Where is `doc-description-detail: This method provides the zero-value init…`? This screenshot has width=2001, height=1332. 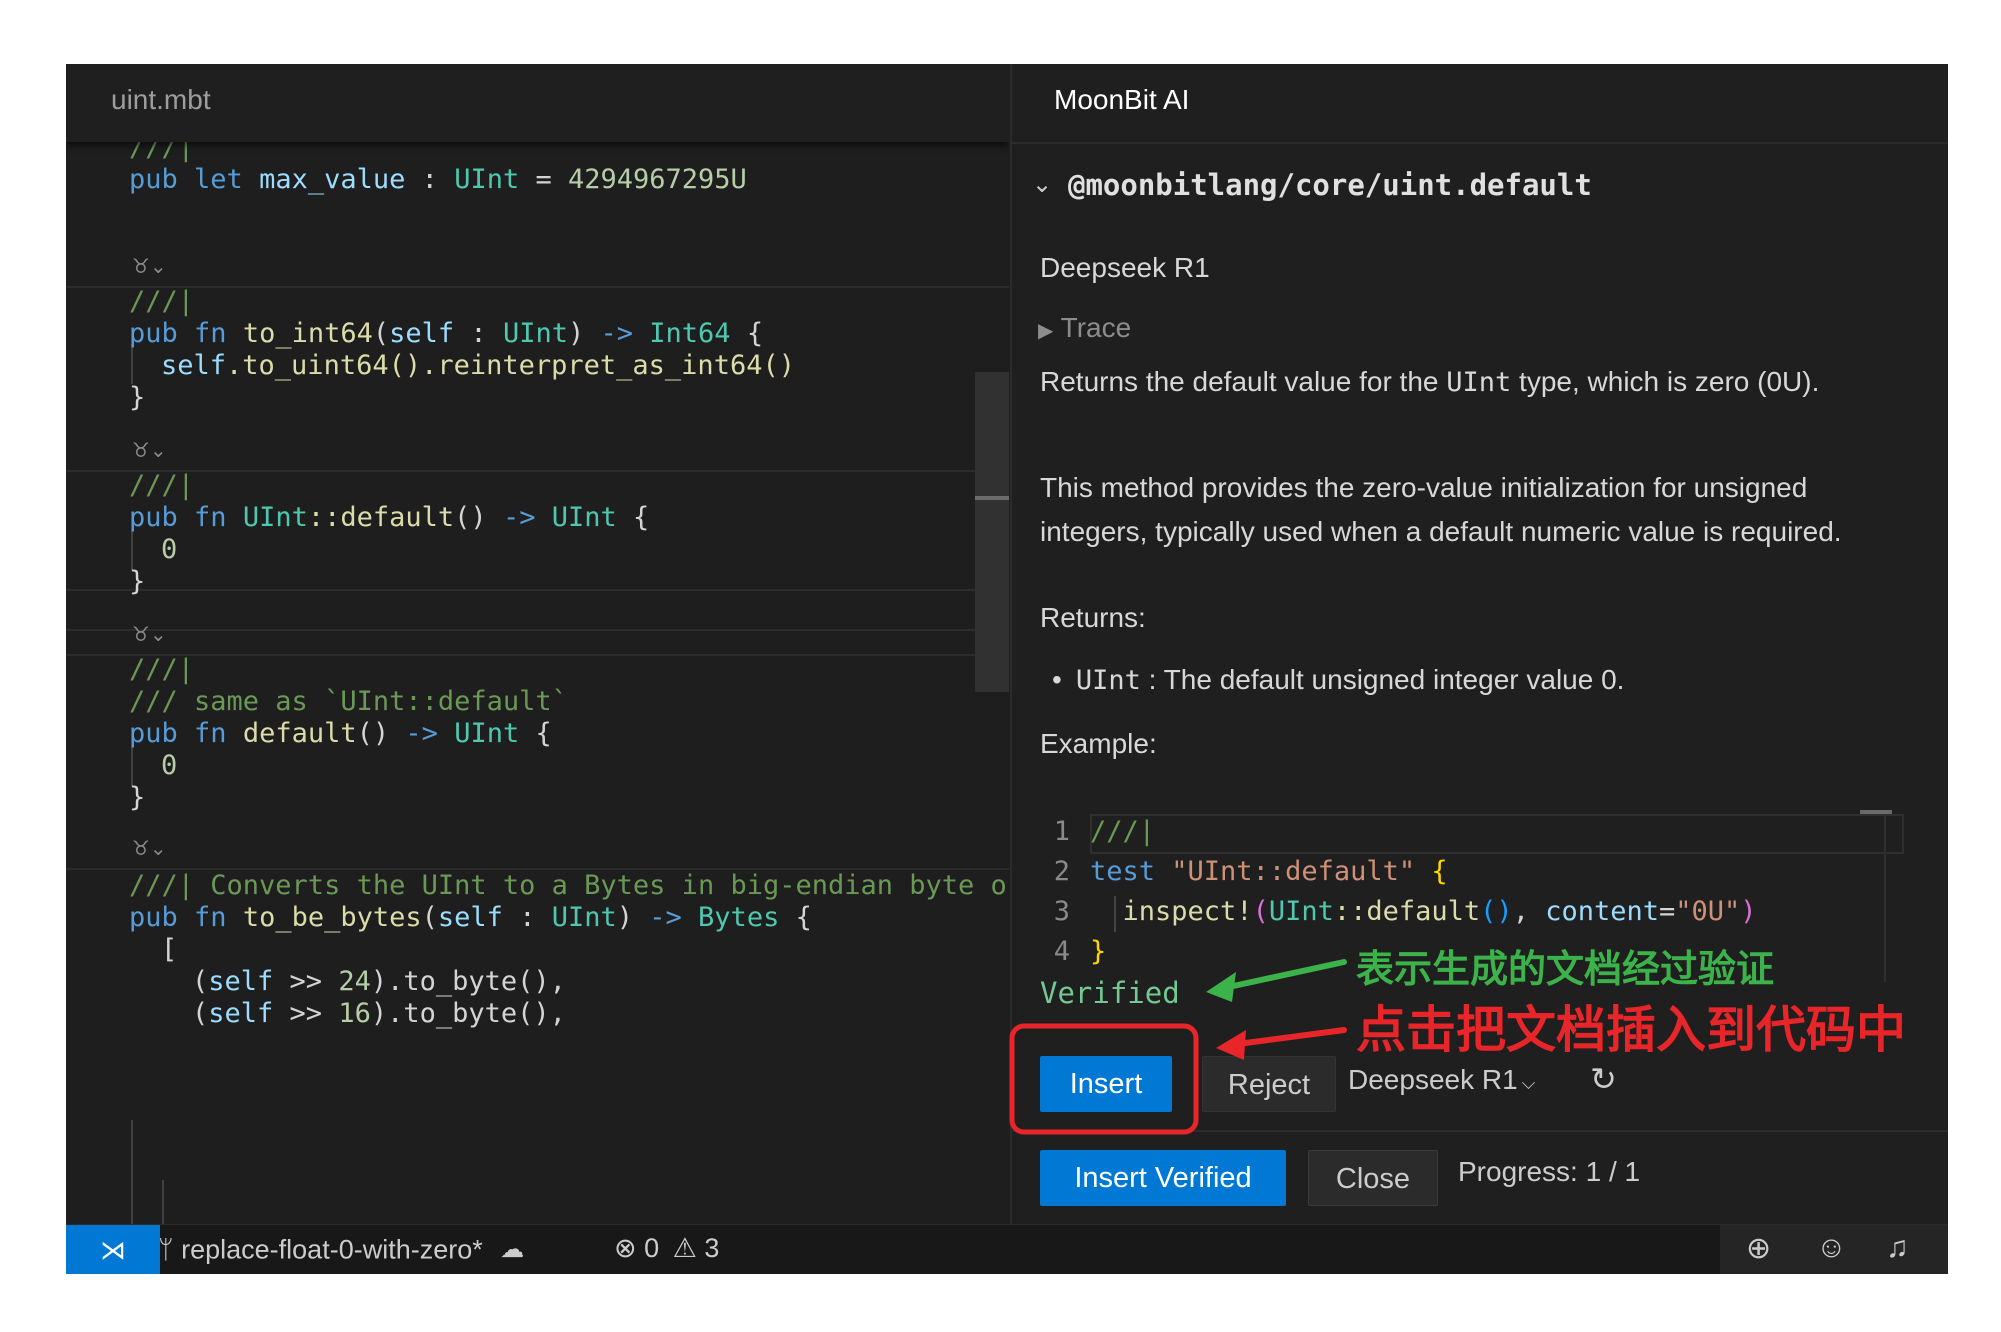 doc-description-detail: This method provides the zero-value init… is located at coordinates (1441, 509).